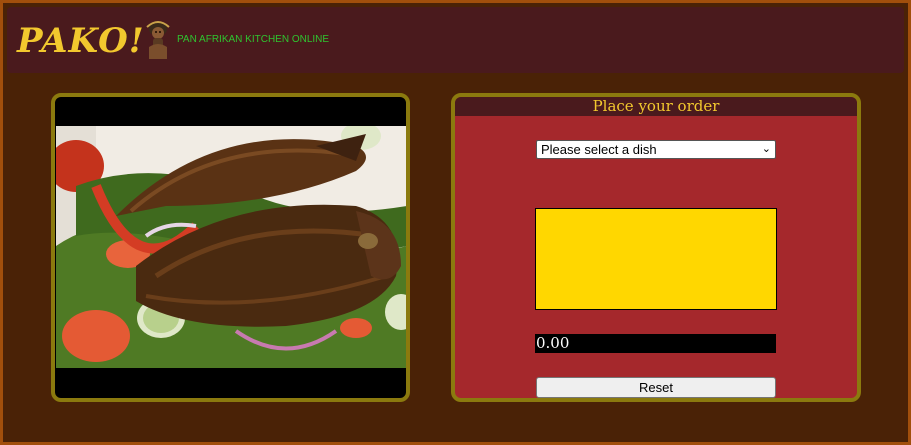  I want to click on order-panel-title: Place your order, so click(656, 106).